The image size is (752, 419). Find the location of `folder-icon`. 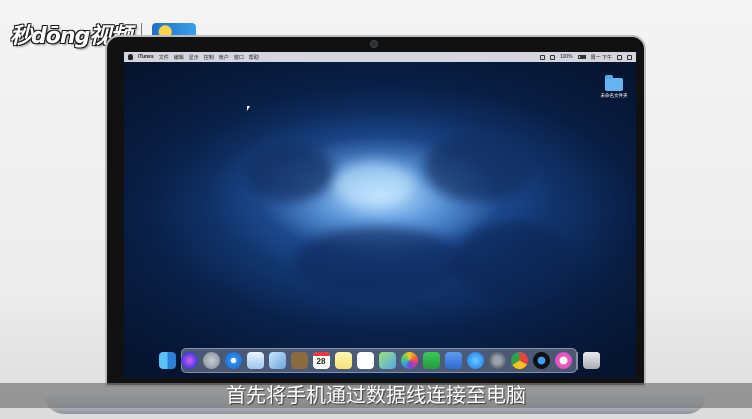

folder-icon is located at coordinates (614, 83).